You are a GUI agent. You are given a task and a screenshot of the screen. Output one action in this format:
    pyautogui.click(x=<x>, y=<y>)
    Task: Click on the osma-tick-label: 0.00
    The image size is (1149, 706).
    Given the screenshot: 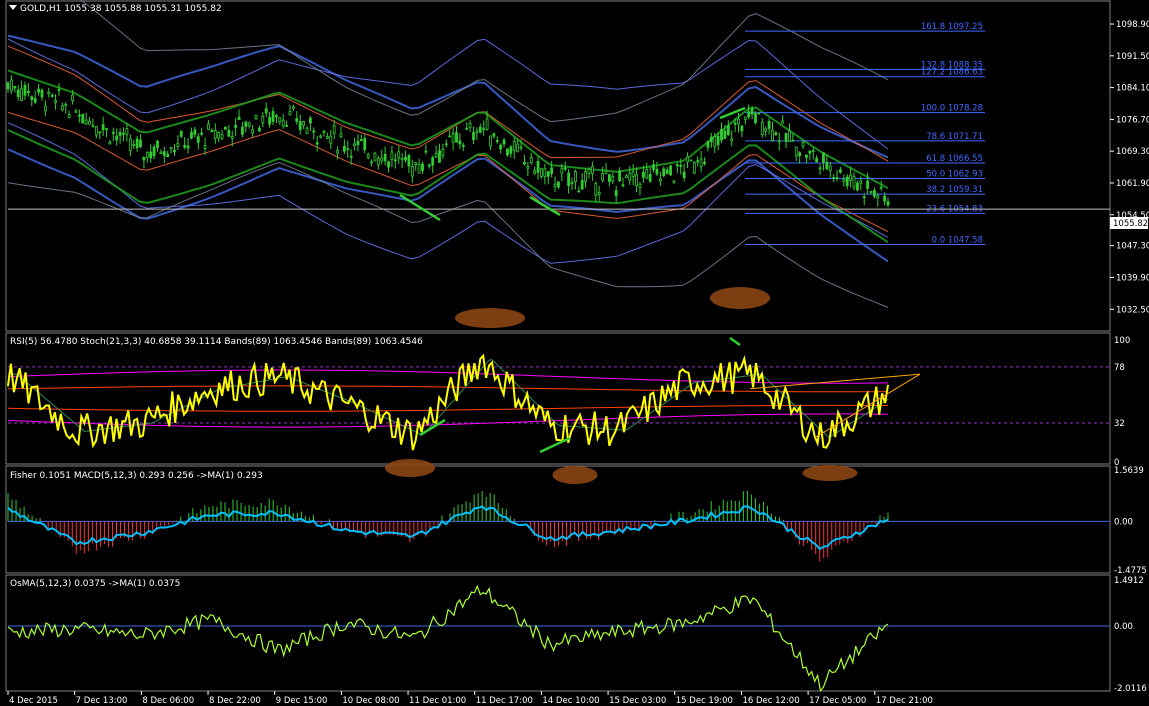 What is the action you would take?
    pyautogui.click(x=1123, y=627)
    